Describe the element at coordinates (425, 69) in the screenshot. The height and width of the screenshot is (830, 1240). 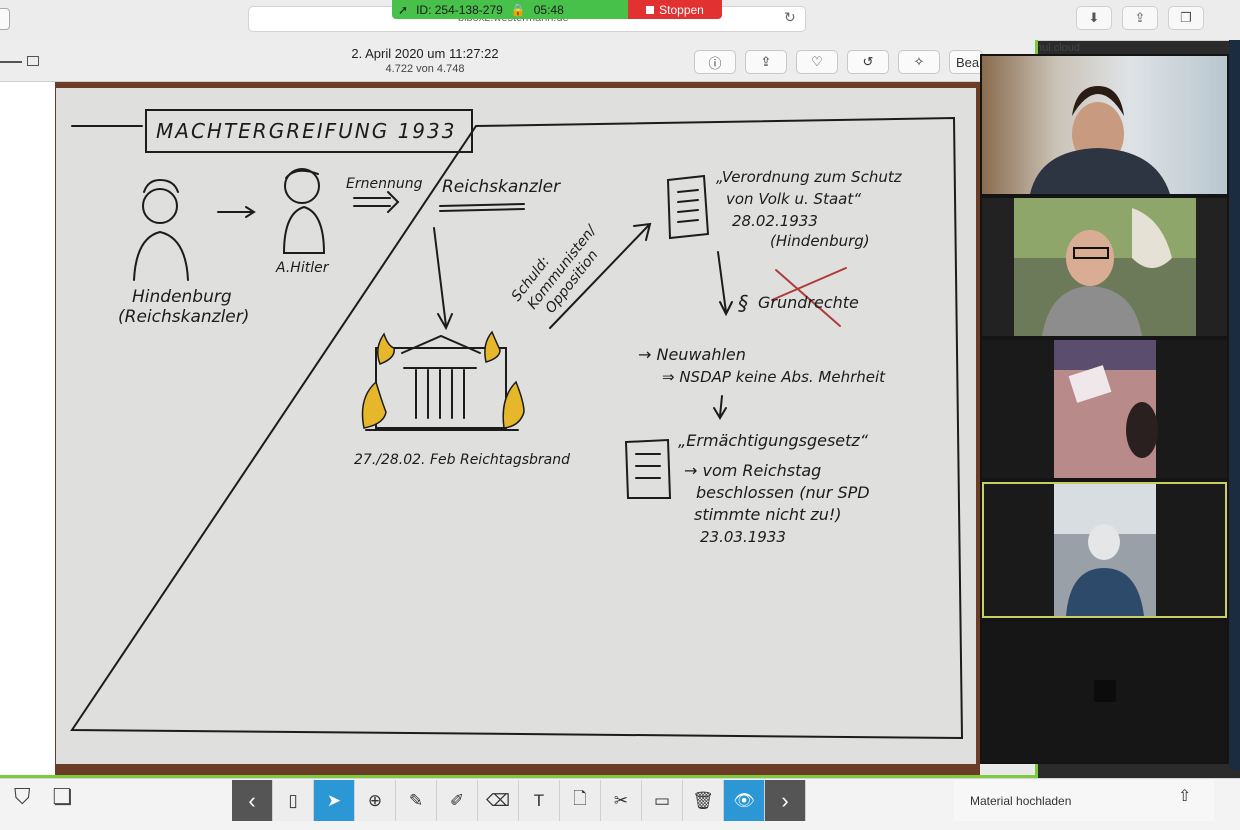
I see `image-counter: 4.722 von 4.748` at that location.